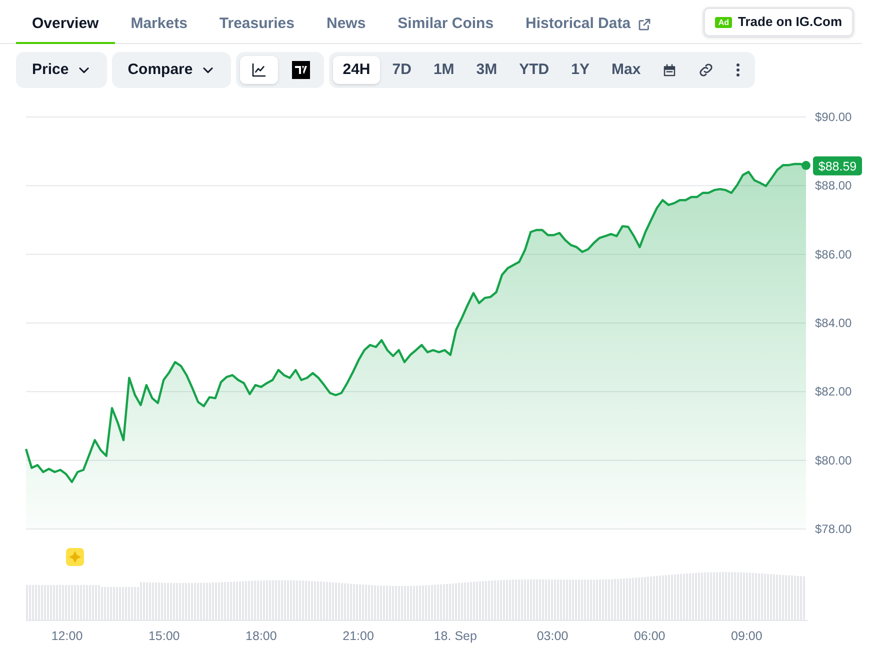 Image resolution: width=870 pixels, height=650 pixels. Describe the element at coordinates (650, 636) in the screenshot. I see `axis-label: 06:00` at that location.